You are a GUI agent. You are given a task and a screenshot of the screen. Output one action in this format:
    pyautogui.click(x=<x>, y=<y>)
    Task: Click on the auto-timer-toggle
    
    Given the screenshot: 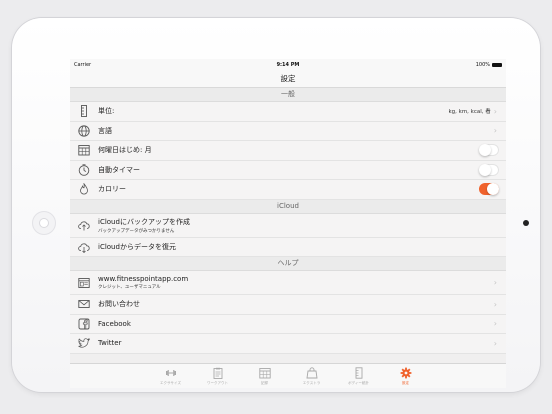 What is the action you would take?
    pyautogui.click(x=489, y=169)
    